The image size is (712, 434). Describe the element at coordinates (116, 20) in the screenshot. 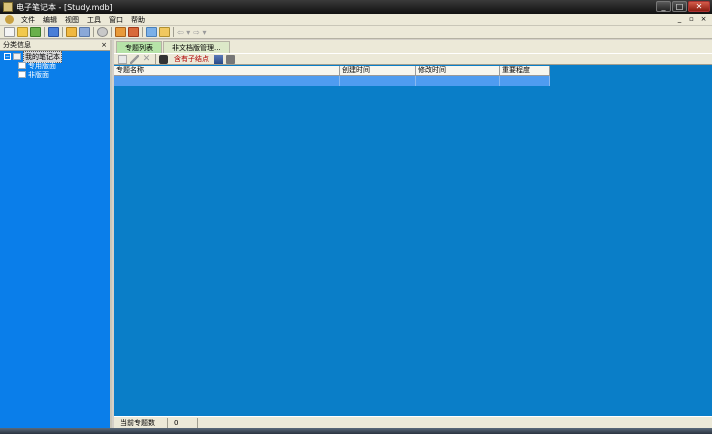

I see `menu-window: 窗口` at that location.